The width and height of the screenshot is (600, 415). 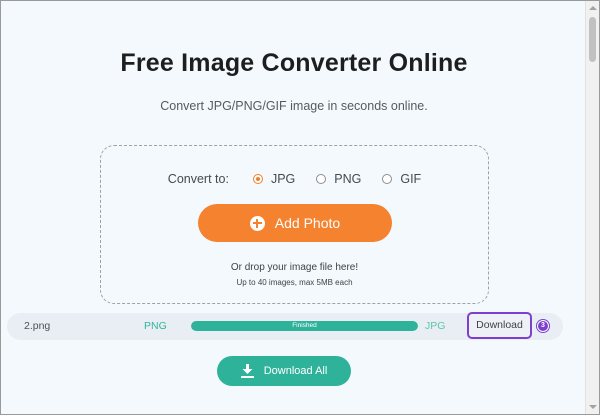 I want to click on add-photo-button: Add Photo, so click(x=295, y=223).